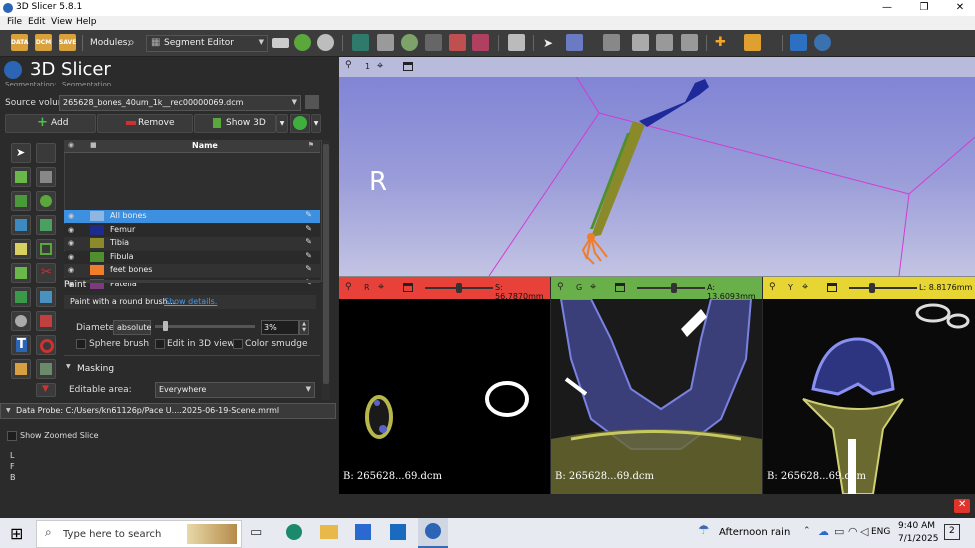  What do you see at coordinates (664, 42) in the screenshot?
I see `scene-view-icon` at bounding box center [664, 42].